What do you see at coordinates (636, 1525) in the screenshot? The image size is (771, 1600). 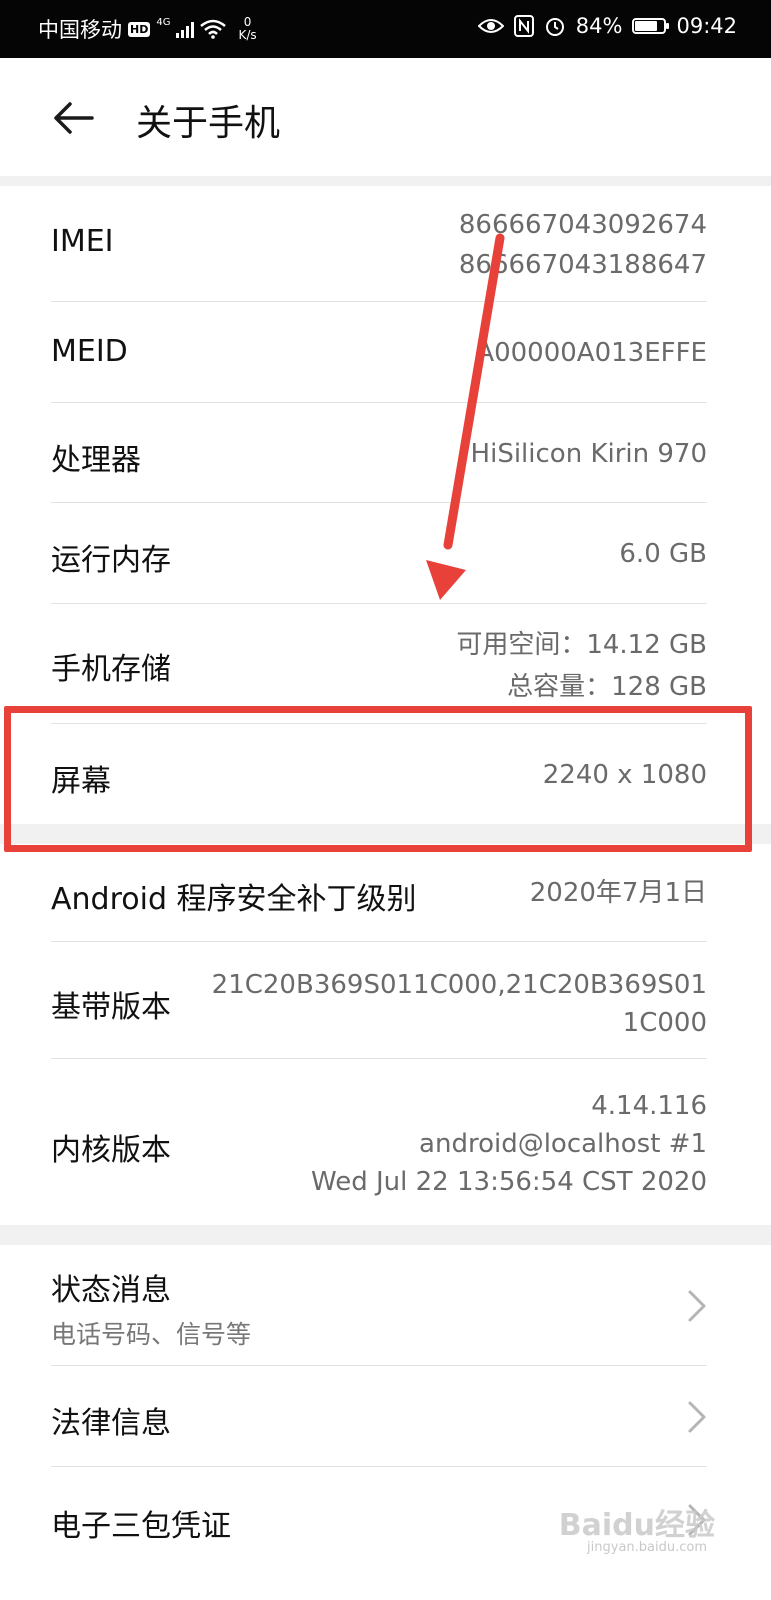 I see `baidu-watermark: Baidu经验` at bounding box center [636, 1525].